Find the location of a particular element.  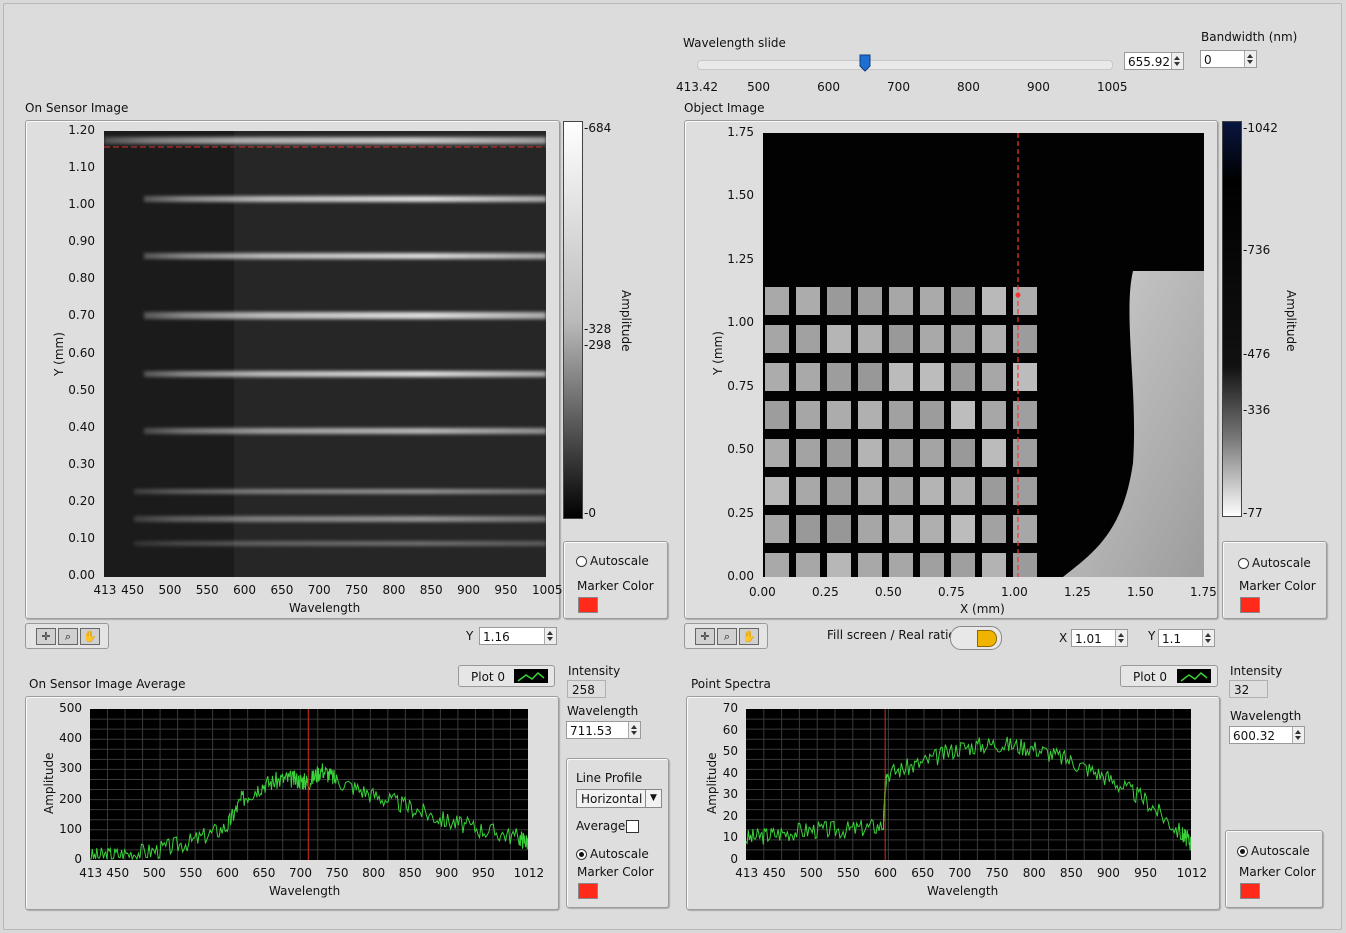

sensor-y-spinner is located at coordinates (550, 636).